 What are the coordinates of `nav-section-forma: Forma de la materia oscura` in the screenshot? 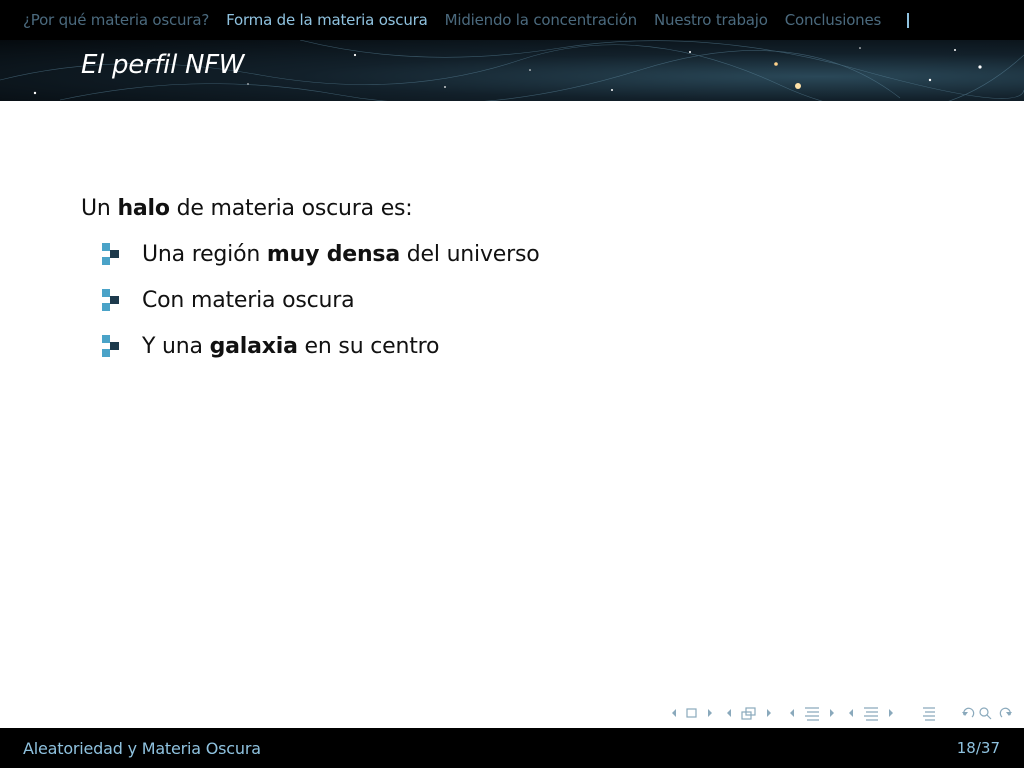 It's located at (327, 20).